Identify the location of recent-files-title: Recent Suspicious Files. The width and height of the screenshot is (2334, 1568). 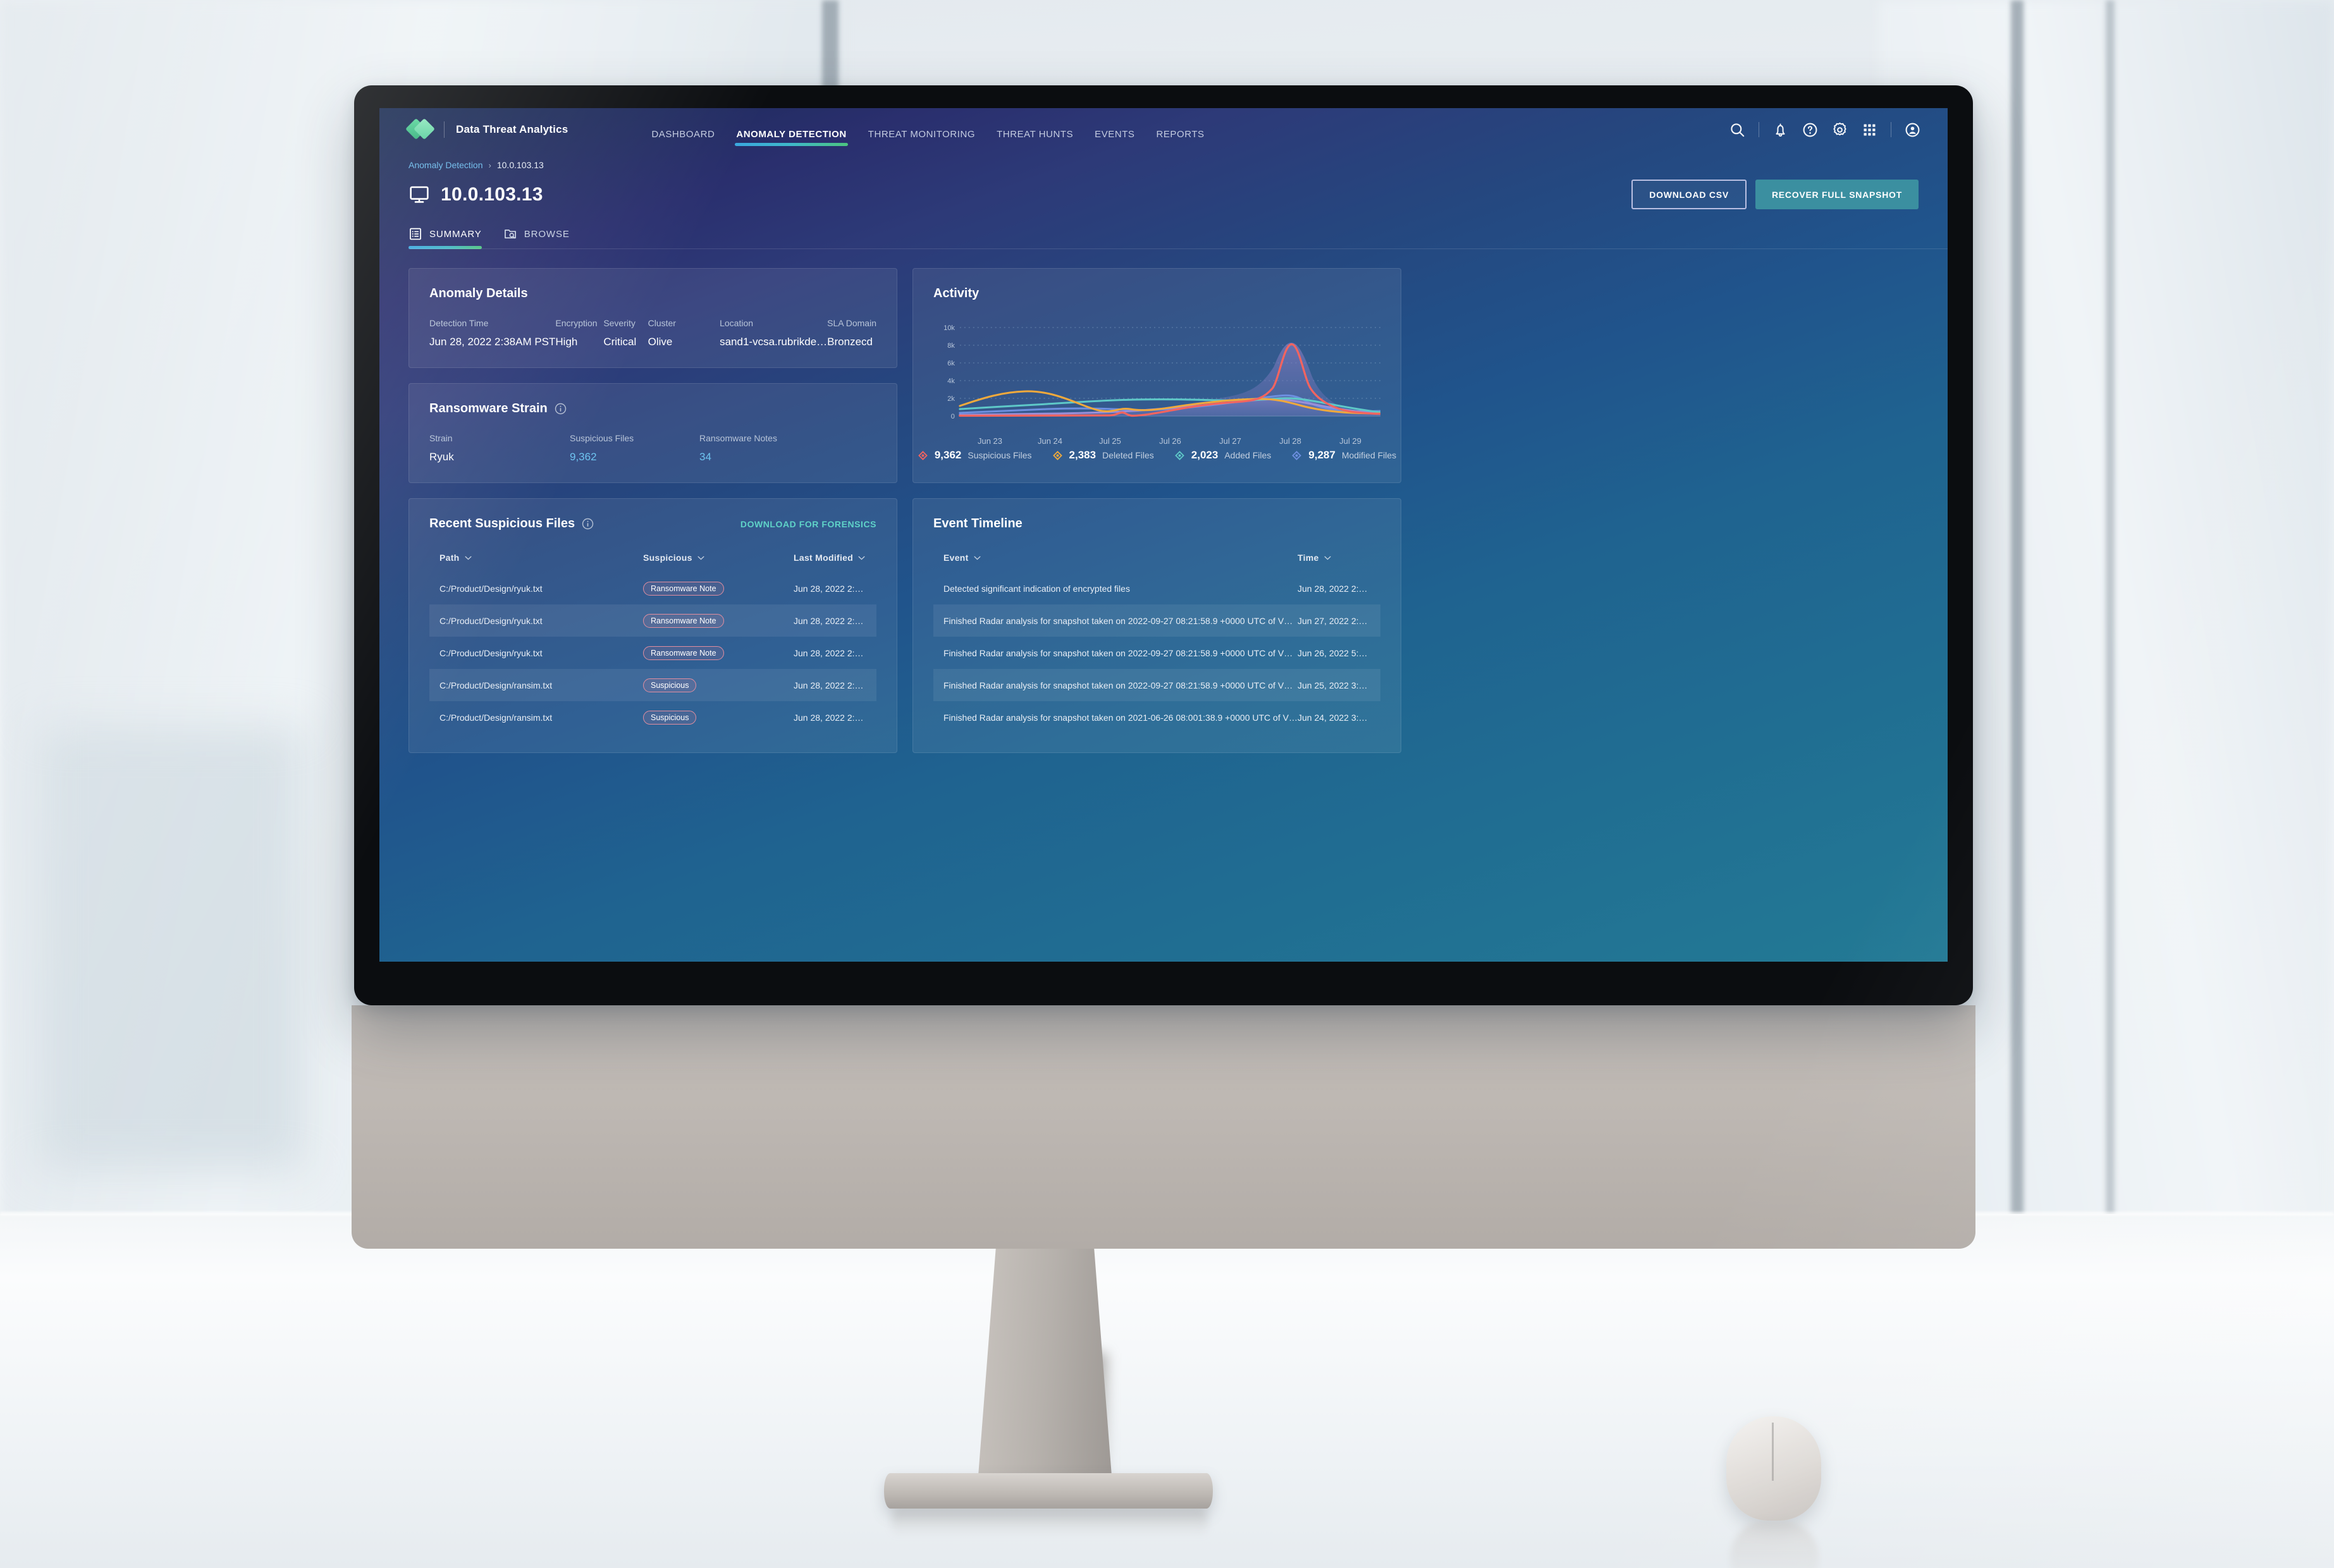
(502, 523).